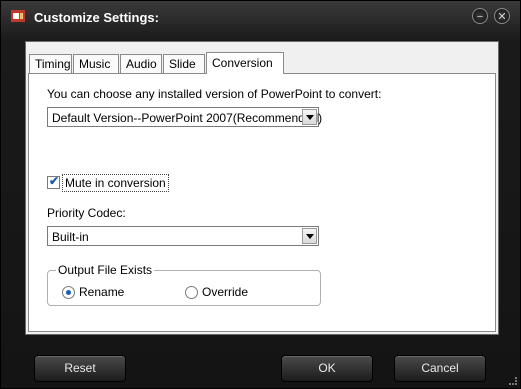  What do you see at coordinates (70, 237) in the screenshot?
I see `priority-codec-value: Built-in` at bounding box center [70, 237].